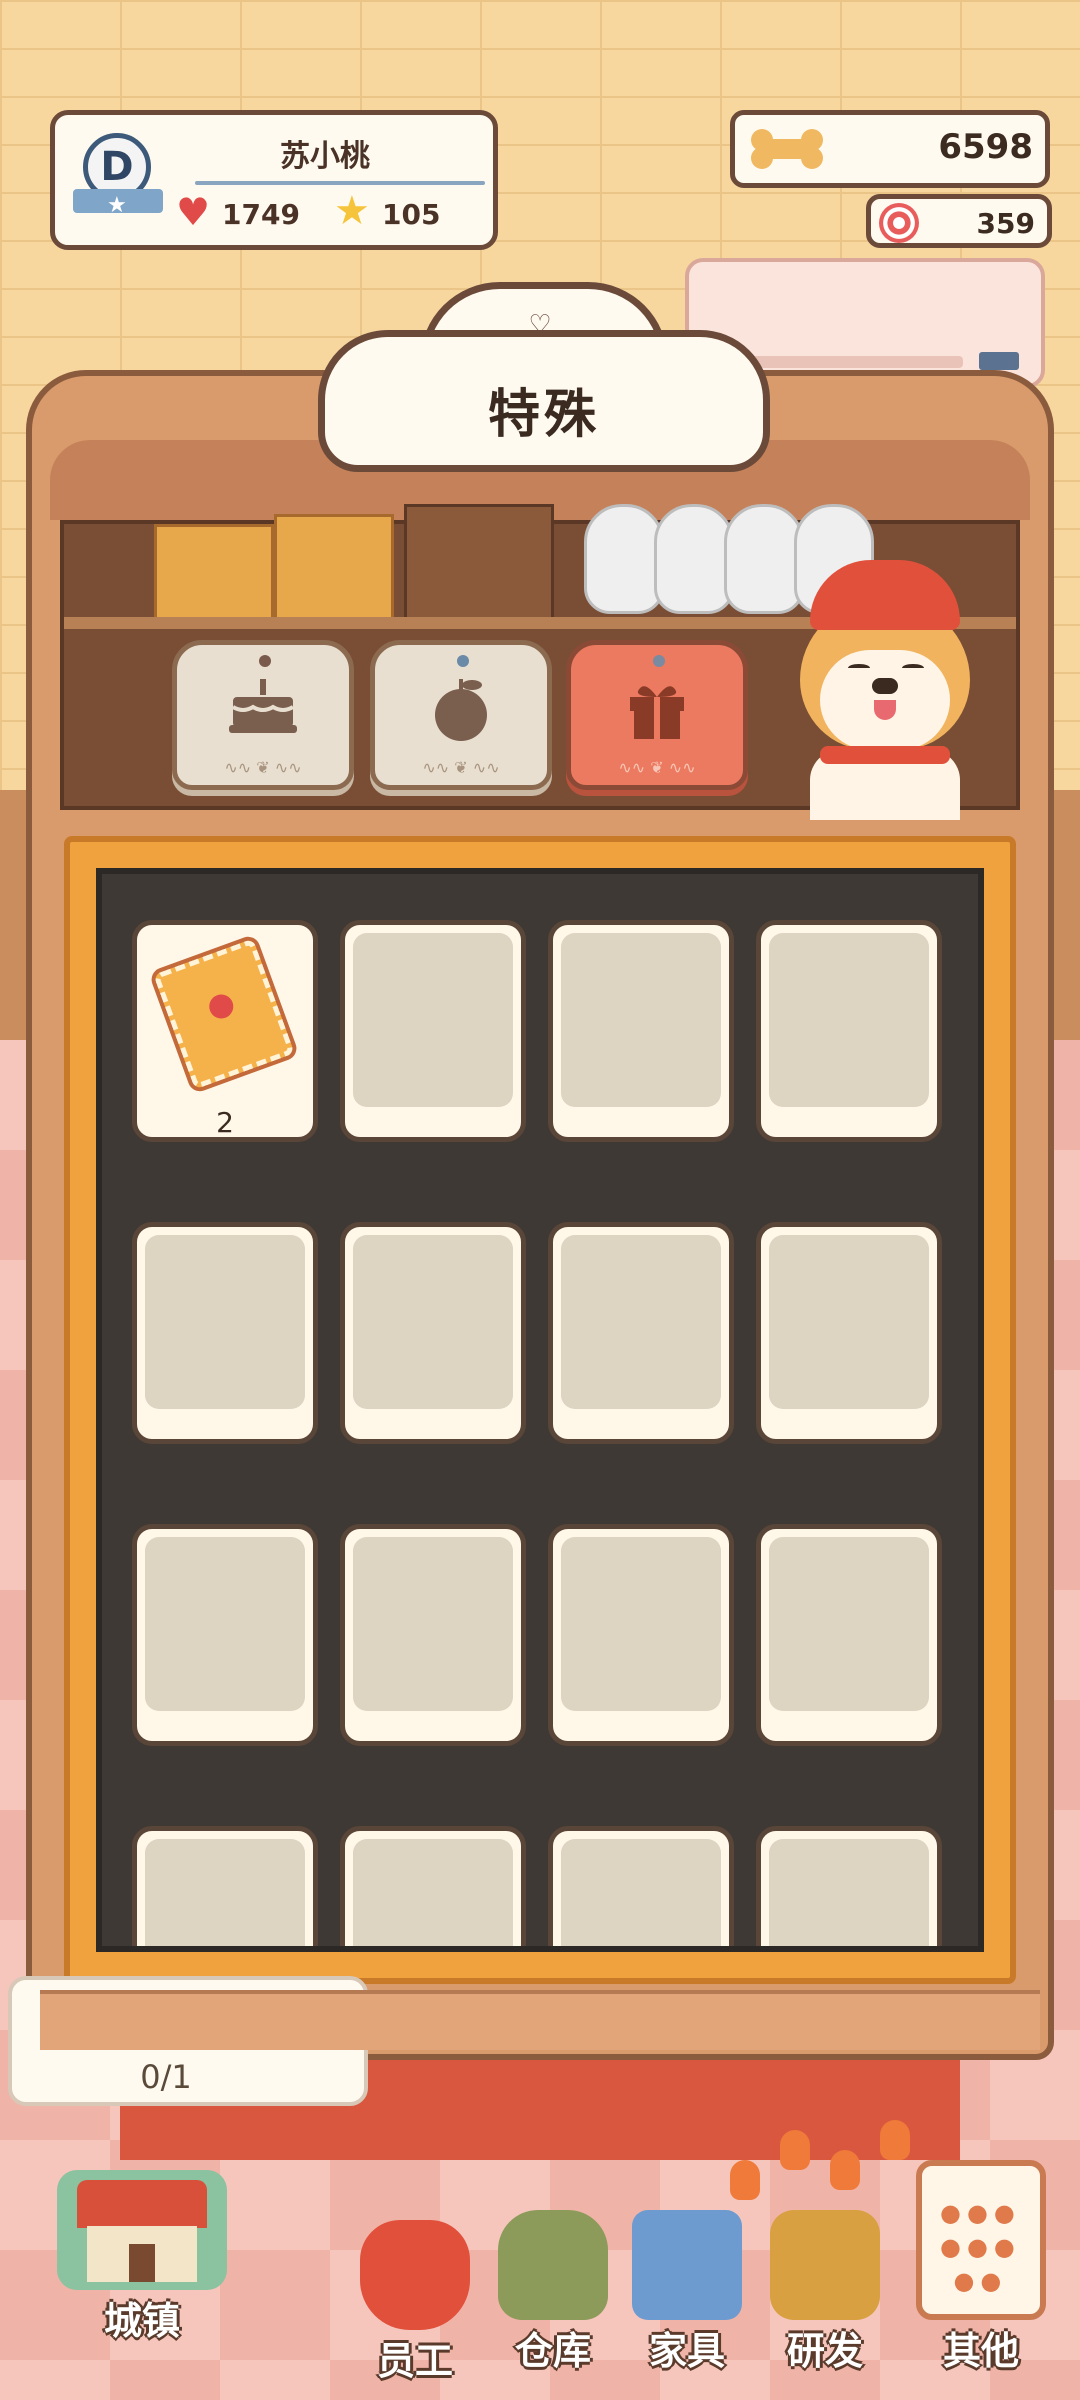  Describe the element at coordinates (1005, 223) in the screenshot. I see `candy-value: 359` at that location.